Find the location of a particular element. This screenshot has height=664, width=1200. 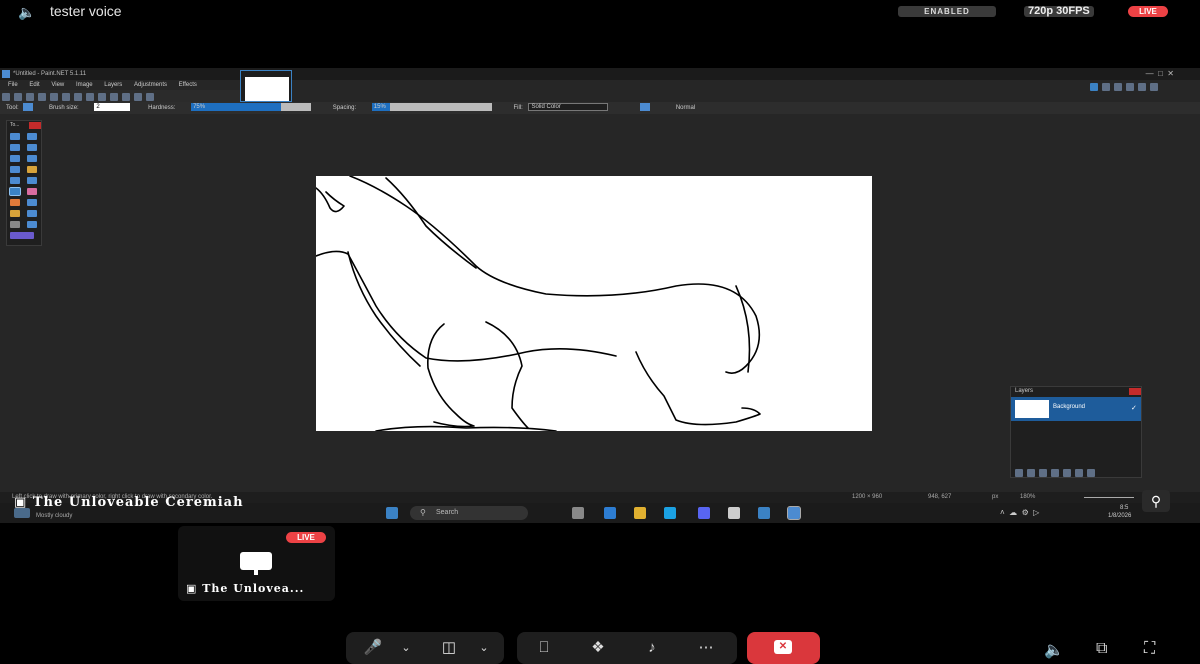

print-icon is located at coordinates (42, 97).